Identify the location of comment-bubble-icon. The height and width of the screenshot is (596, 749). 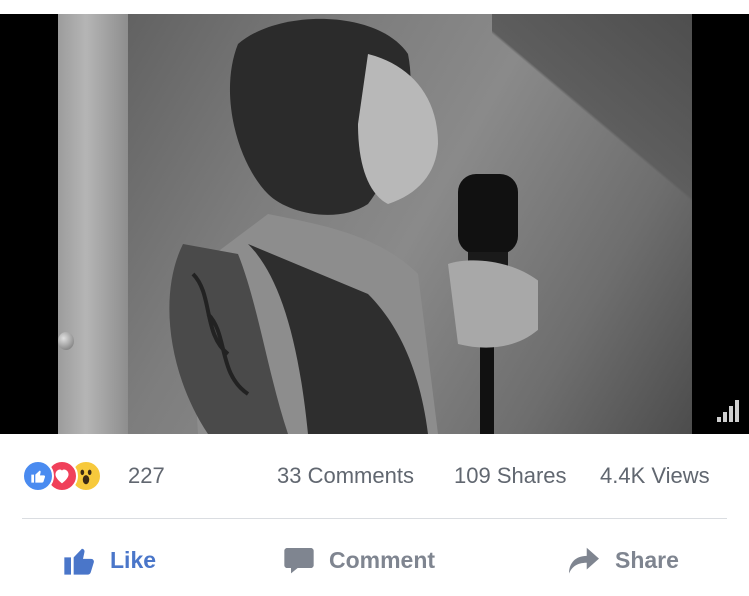
(299, 561).